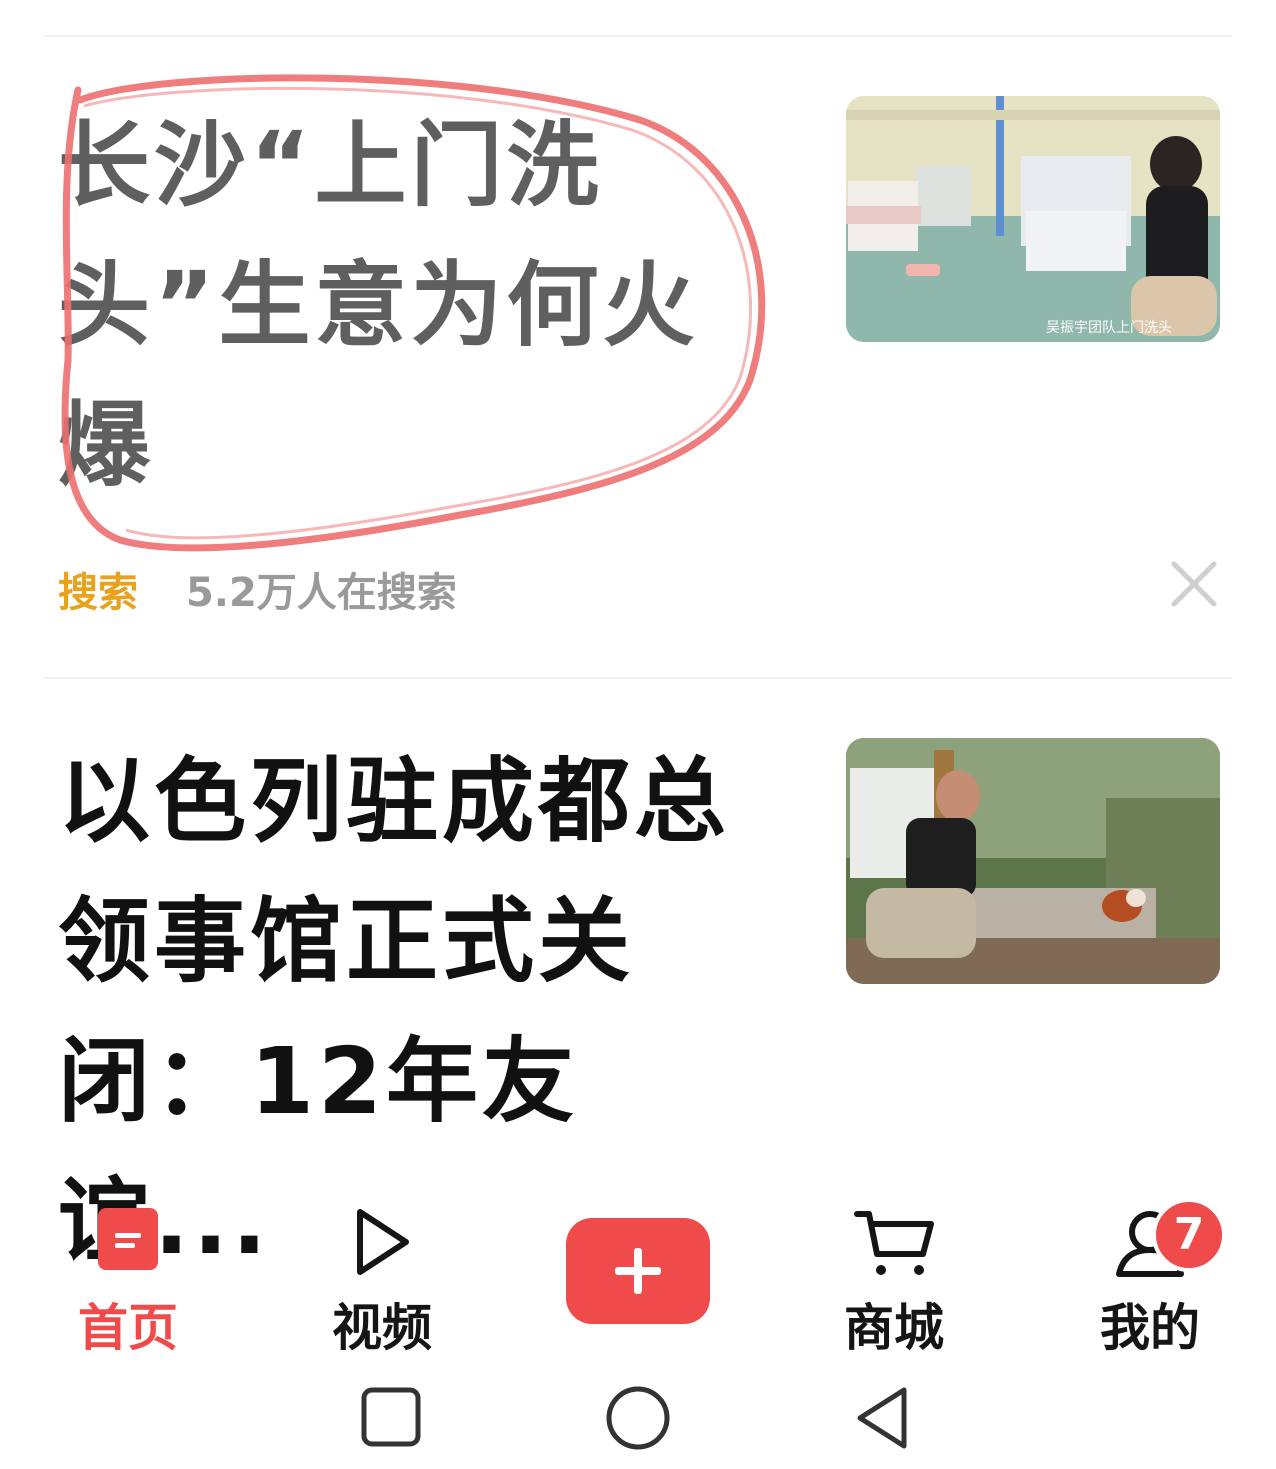  What do you see at coordinates (128, 1328) in the screenshot?
I see `tab-home-label: 首页` at bounding box center [128, 1328].